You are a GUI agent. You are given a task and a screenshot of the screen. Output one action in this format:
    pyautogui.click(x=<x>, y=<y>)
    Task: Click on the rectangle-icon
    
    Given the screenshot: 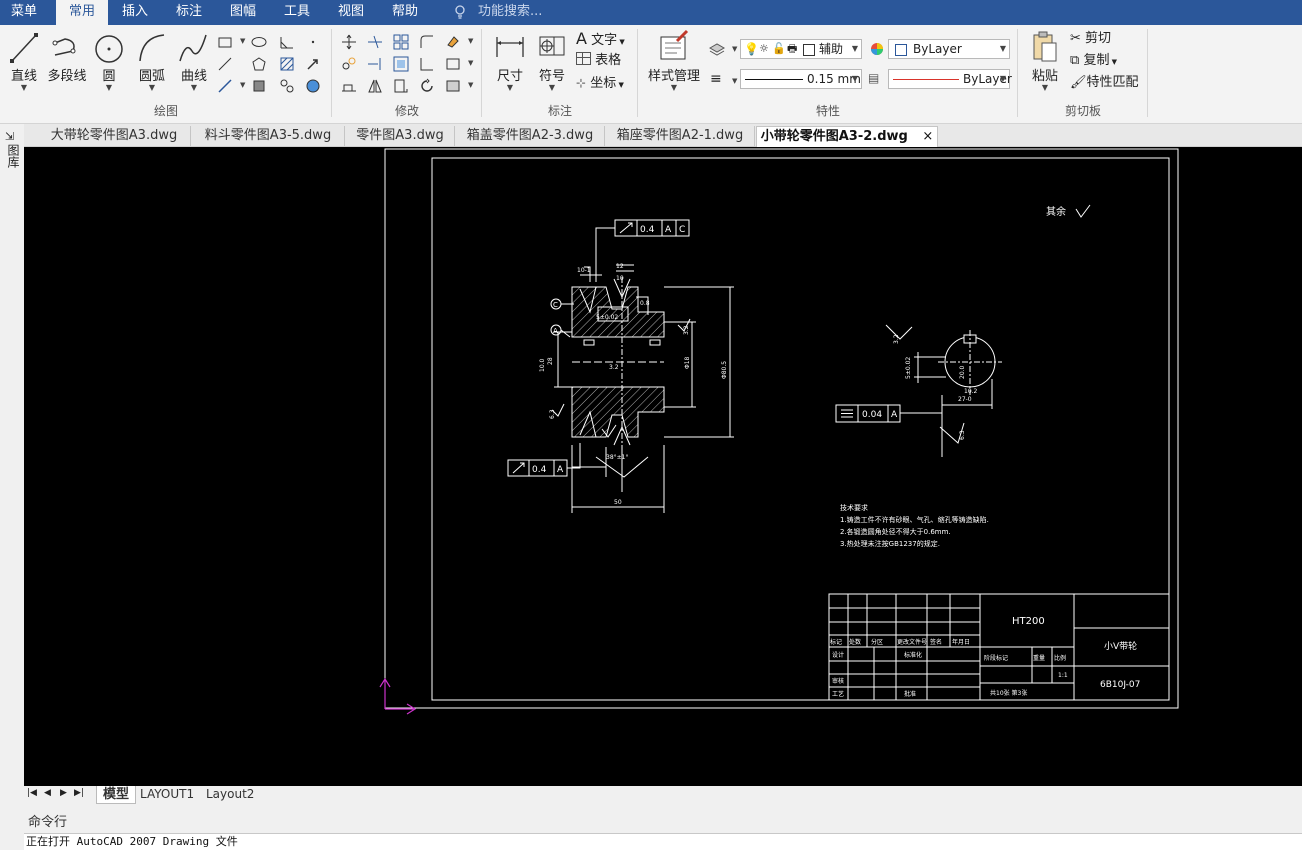 What is the action you would take?
    pyautogui.click(x=225, y=42)
    